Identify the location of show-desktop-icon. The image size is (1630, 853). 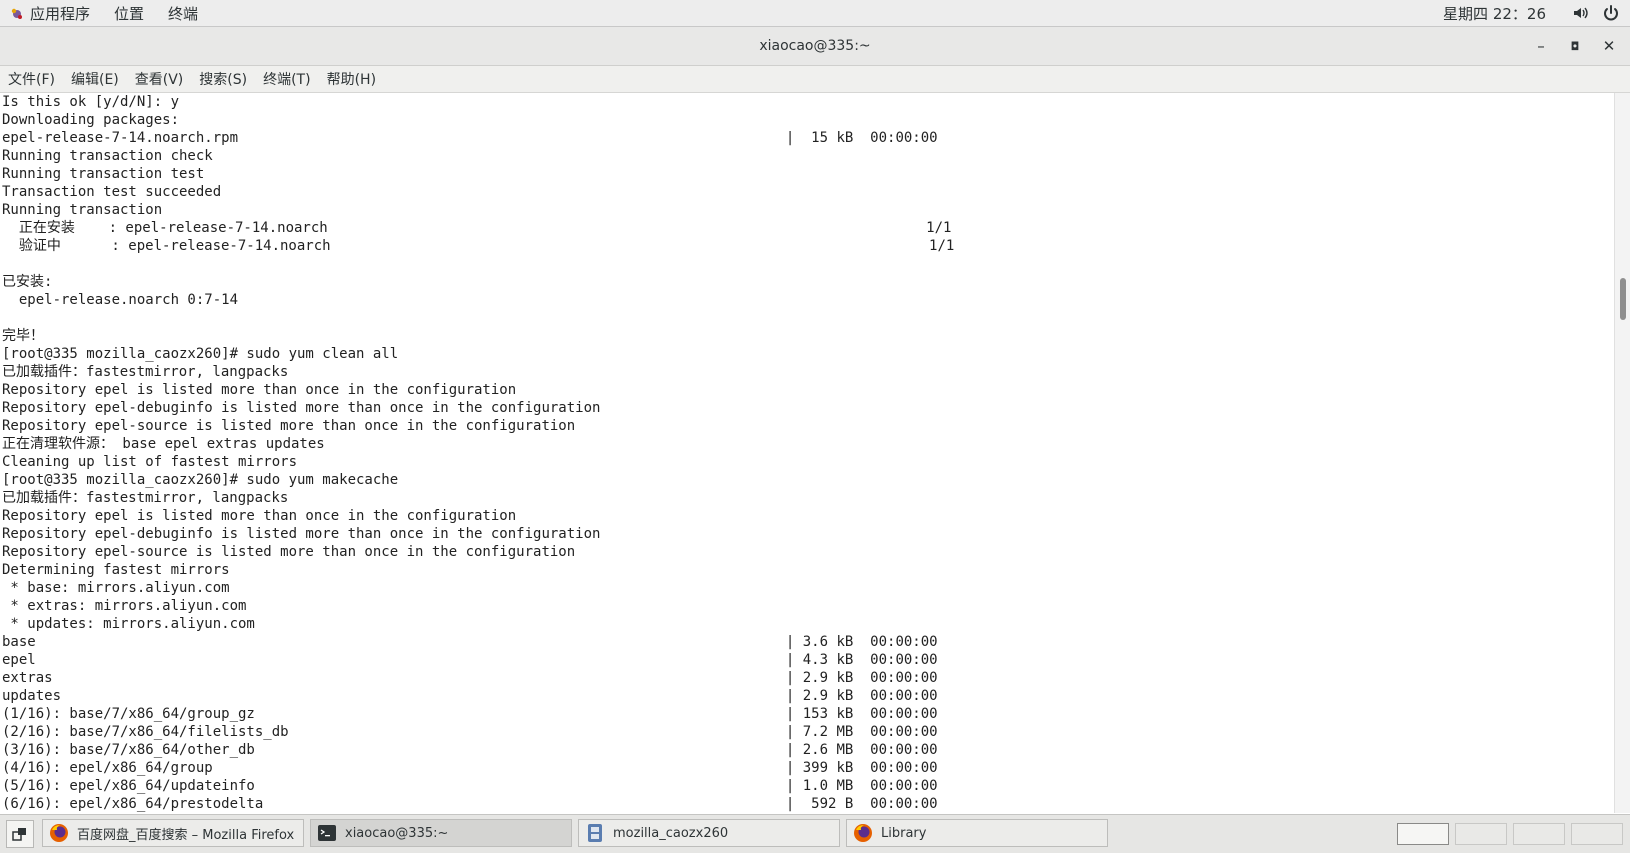
(19, 834).